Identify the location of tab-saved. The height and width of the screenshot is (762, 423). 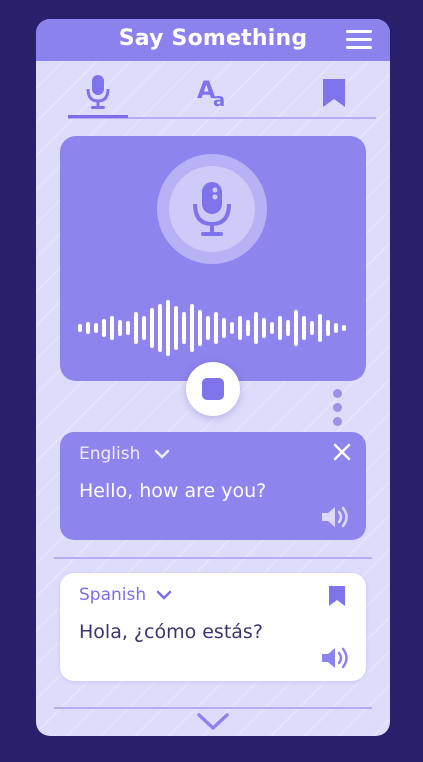
(334, 94).